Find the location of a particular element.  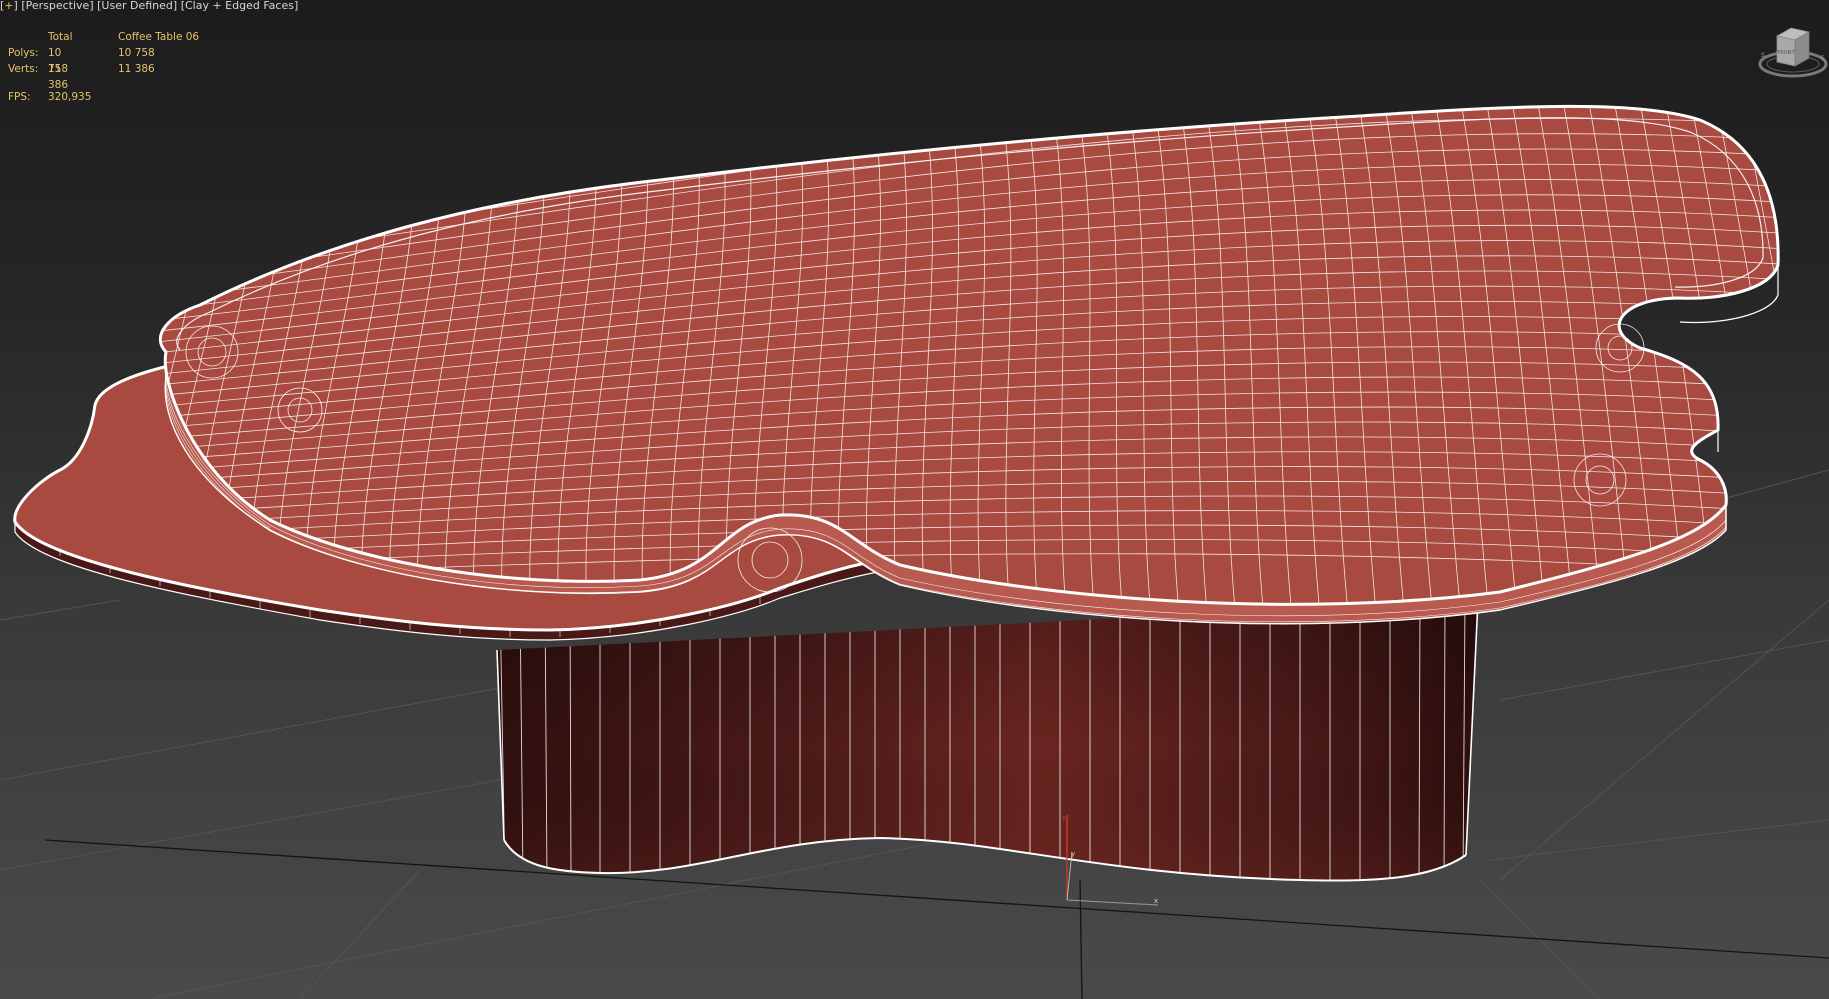

verts-label: Verts: is located at coordinates (23, 69).